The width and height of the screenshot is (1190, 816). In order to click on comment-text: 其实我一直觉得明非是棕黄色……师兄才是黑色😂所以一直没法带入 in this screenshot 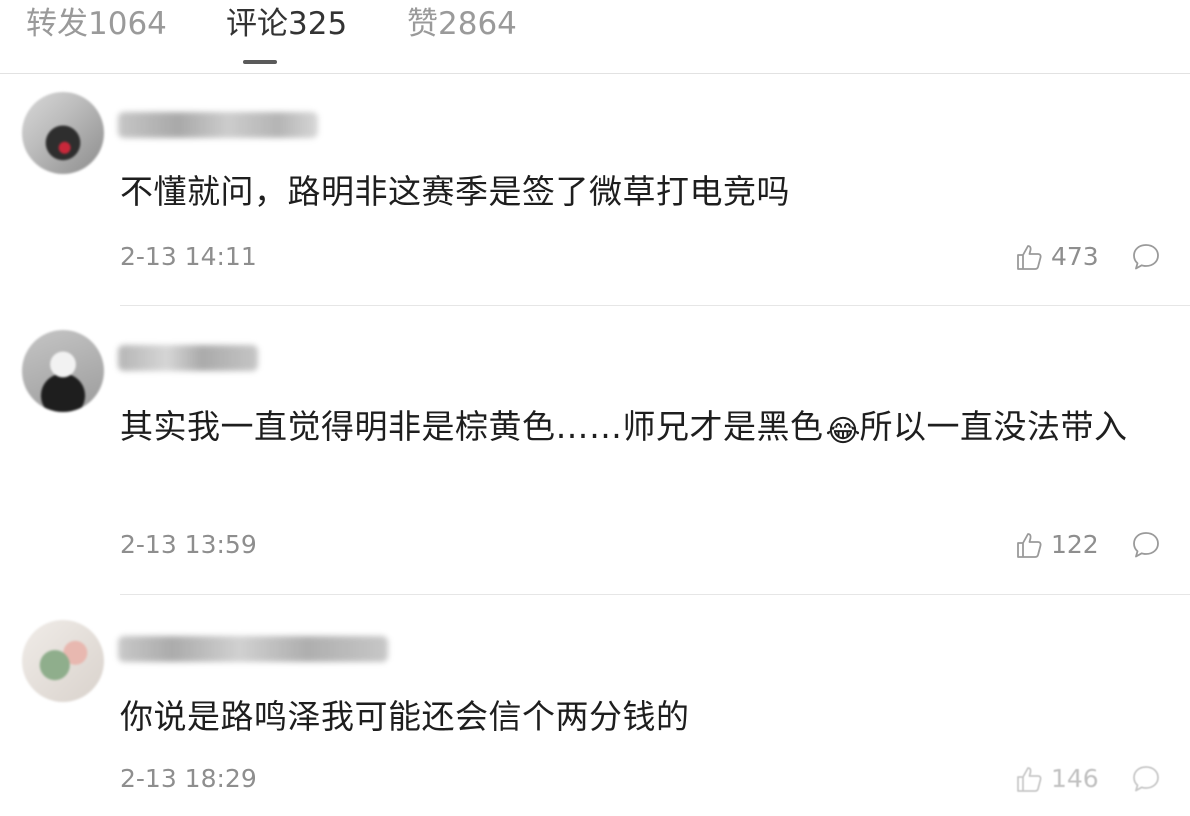, I will do `click(640, 427)`.